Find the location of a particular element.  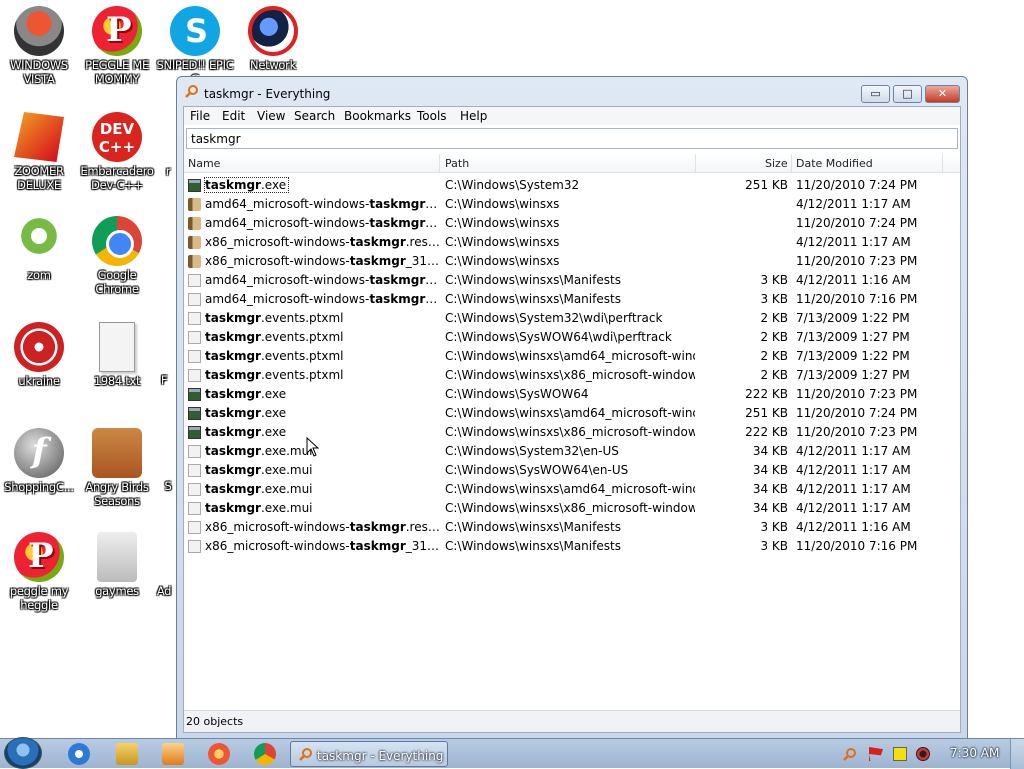

media-player-icon is located at coordinates (173, 754).